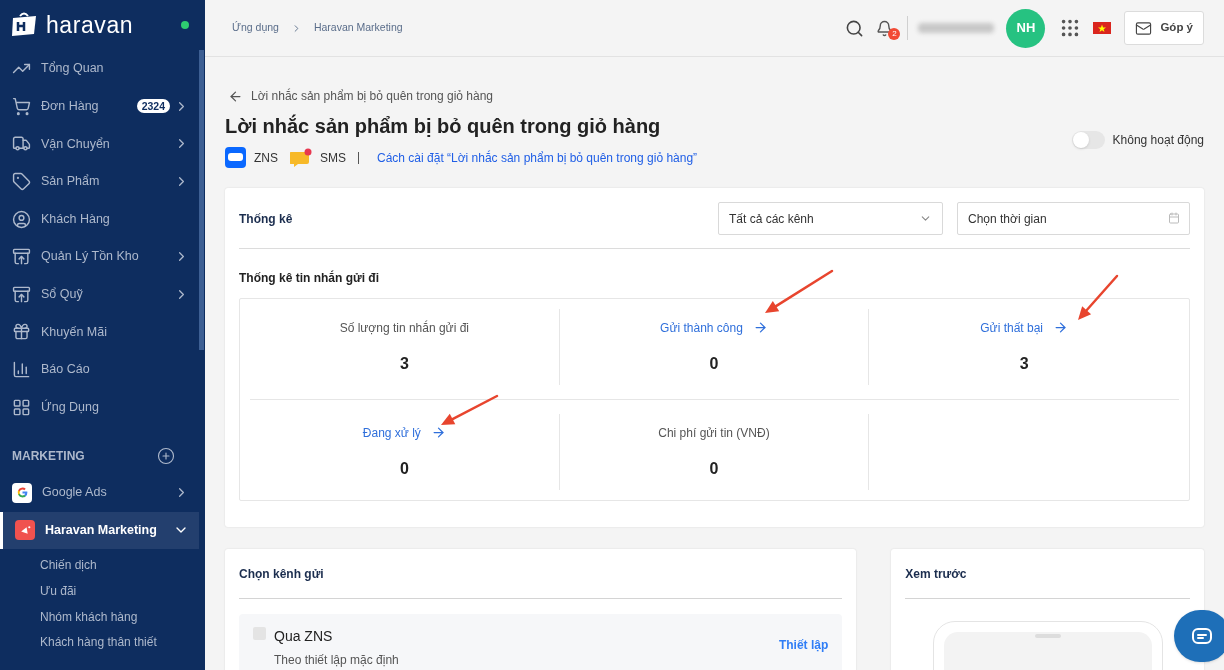 The height and width of the screenshot is (670, 1224). Describe the element at coordinates (1047, 582) in the screenshot. I see `card-title: Xem trước` at that location.